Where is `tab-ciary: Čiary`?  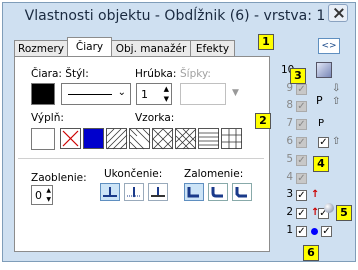
tab-ciary: Čiary is located at coordinates (89, 47).